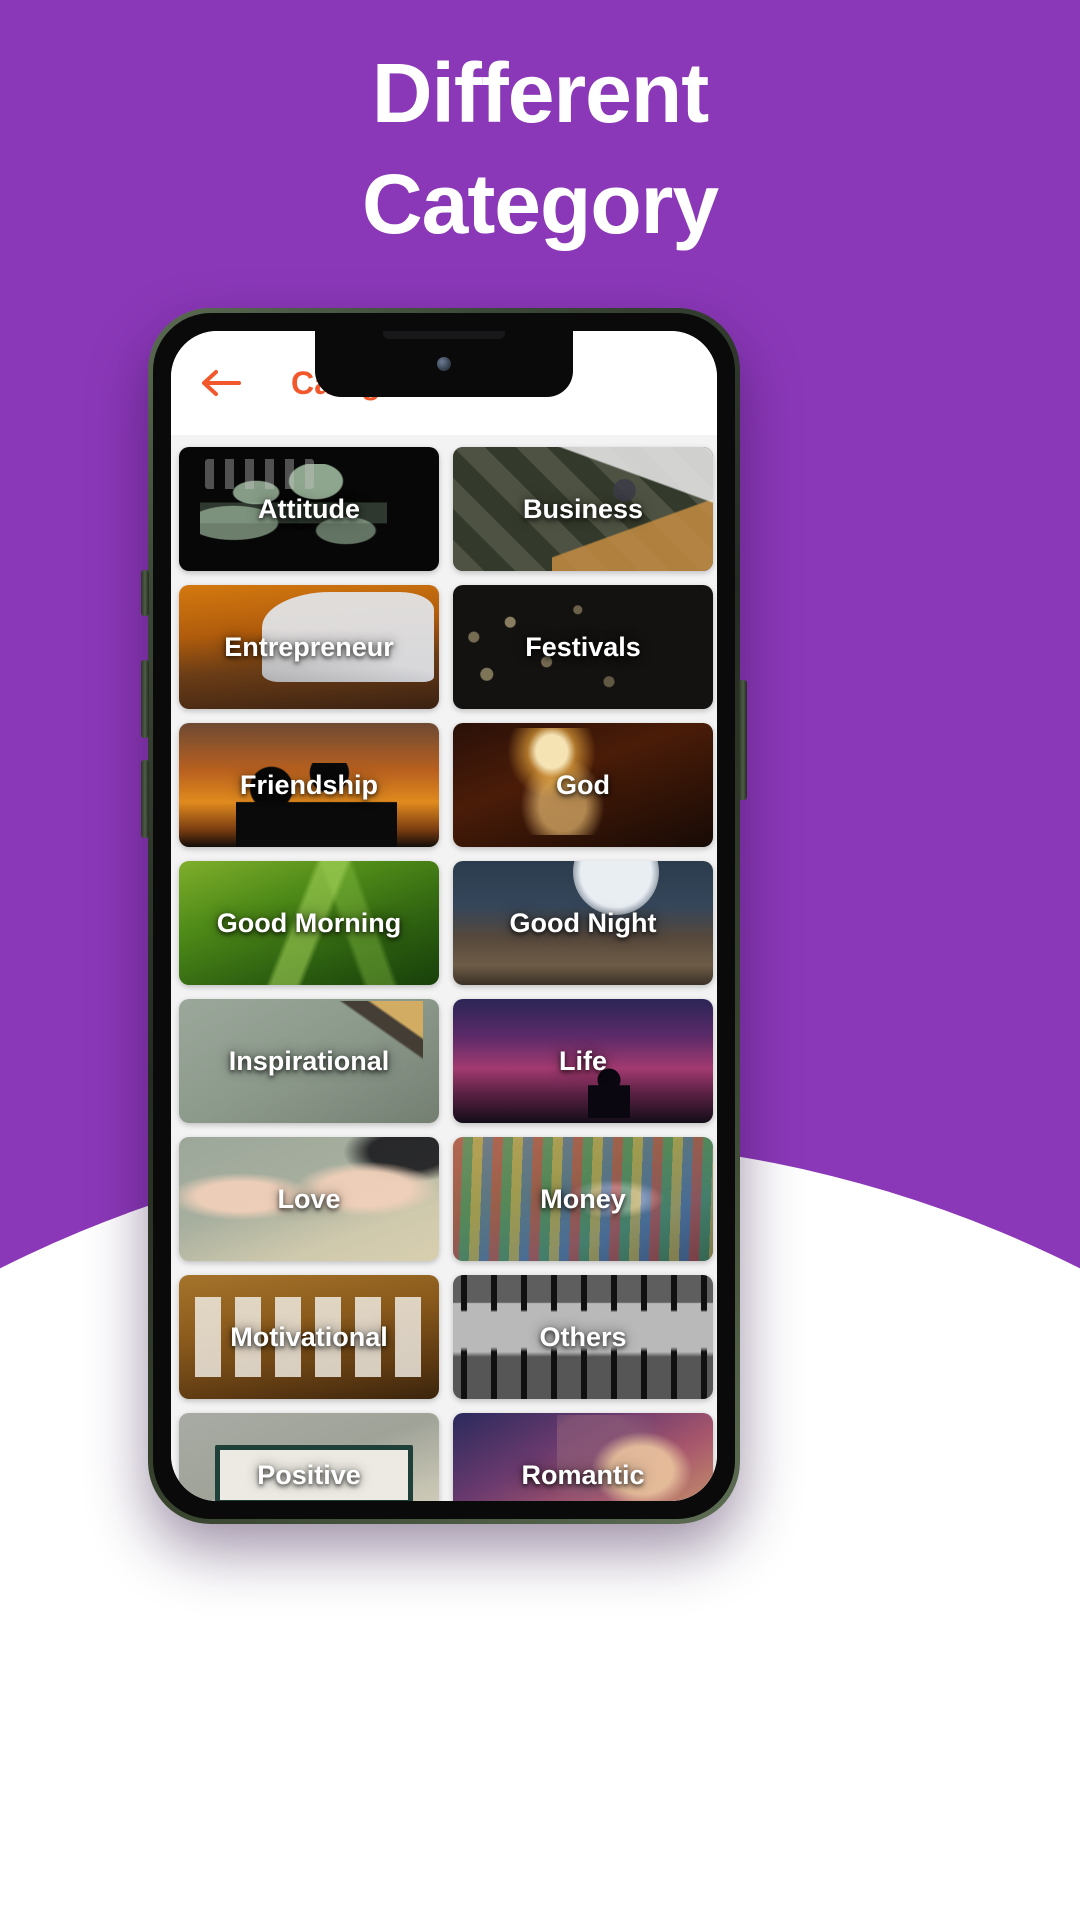  I want to click on category-label: God, so click(583, 784).